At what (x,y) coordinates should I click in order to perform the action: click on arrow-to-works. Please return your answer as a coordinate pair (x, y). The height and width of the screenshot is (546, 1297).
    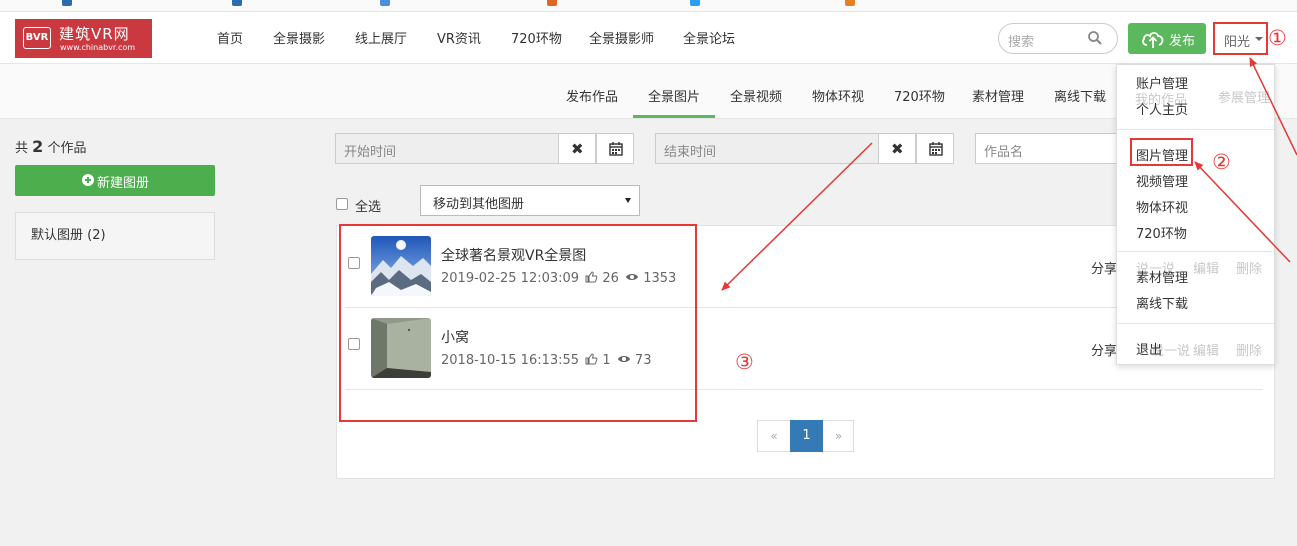
    Looking at the image, I should click on (797, 216).